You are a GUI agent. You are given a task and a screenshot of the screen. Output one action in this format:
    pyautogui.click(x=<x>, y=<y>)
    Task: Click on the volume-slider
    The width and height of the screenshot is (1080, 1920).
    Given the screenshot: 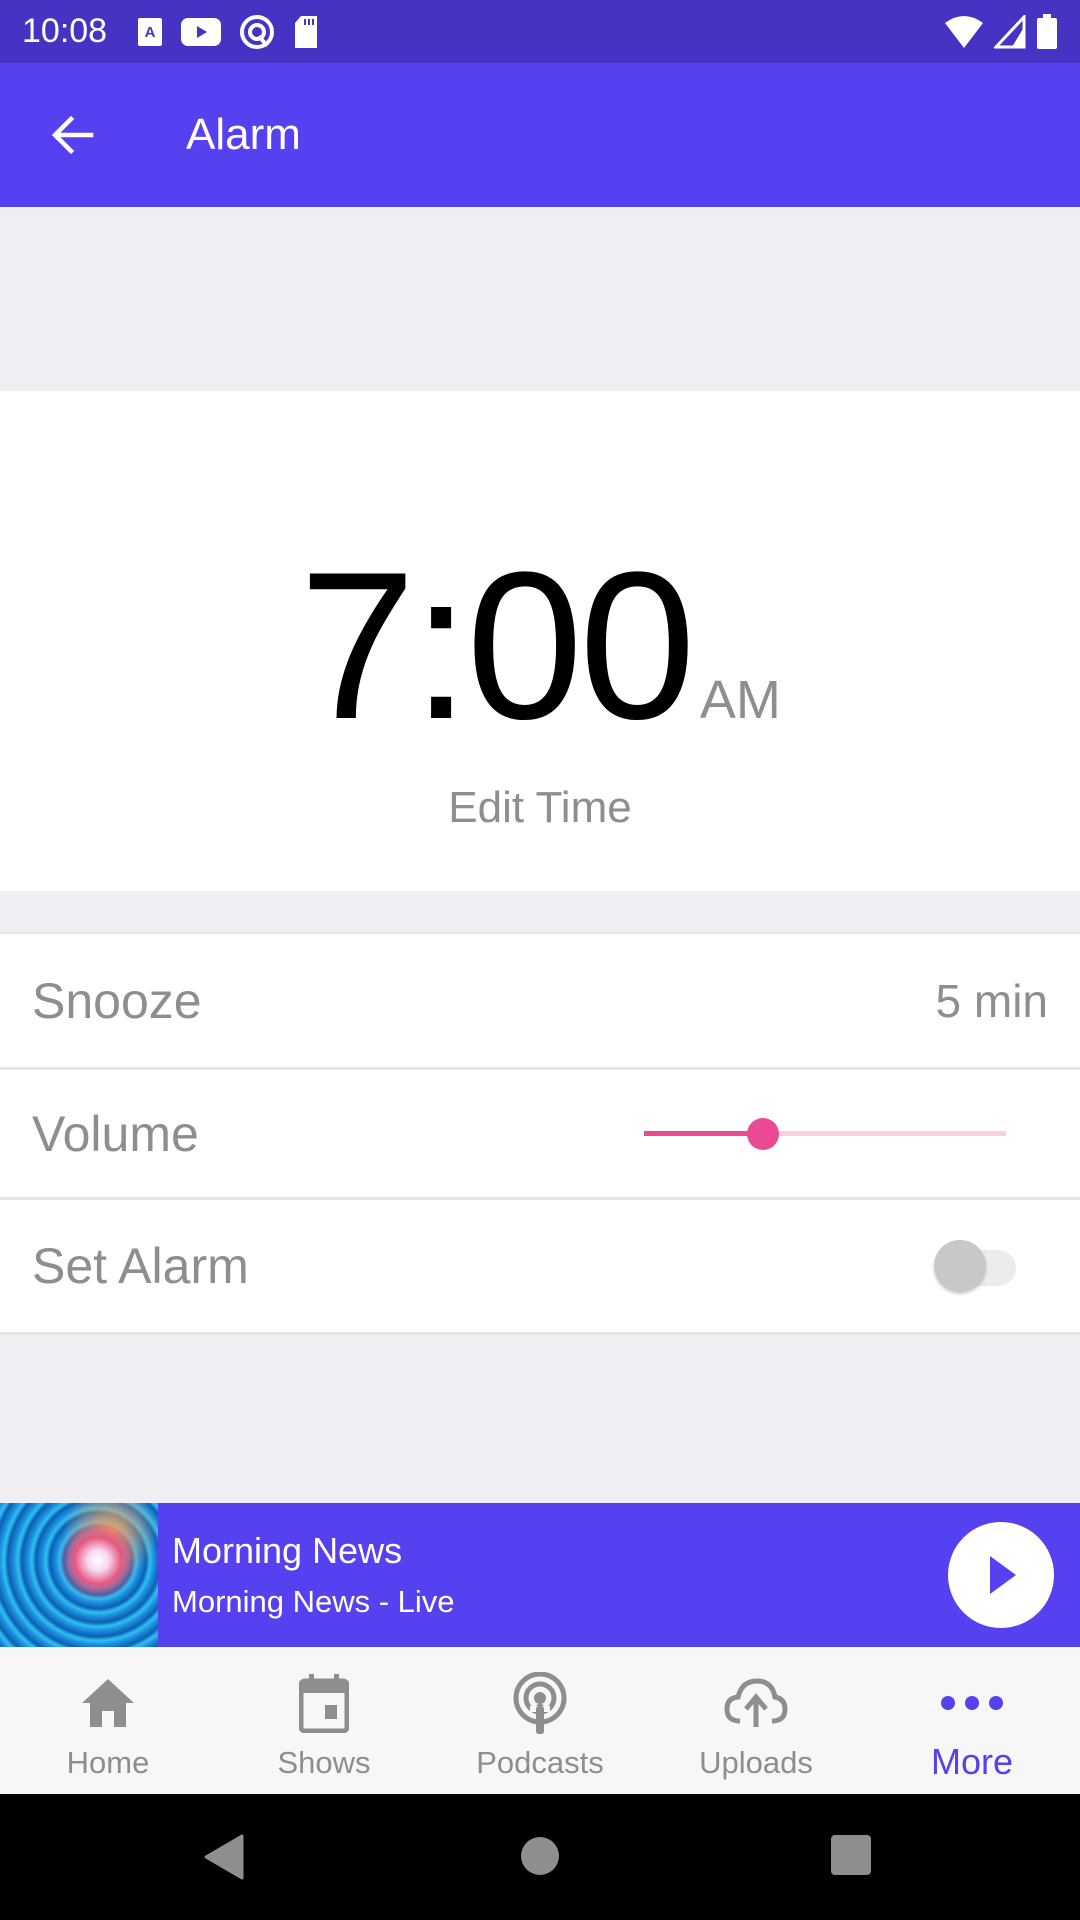 What is the action you would take?
    pyautogui.click(x=825, y=1133)
    